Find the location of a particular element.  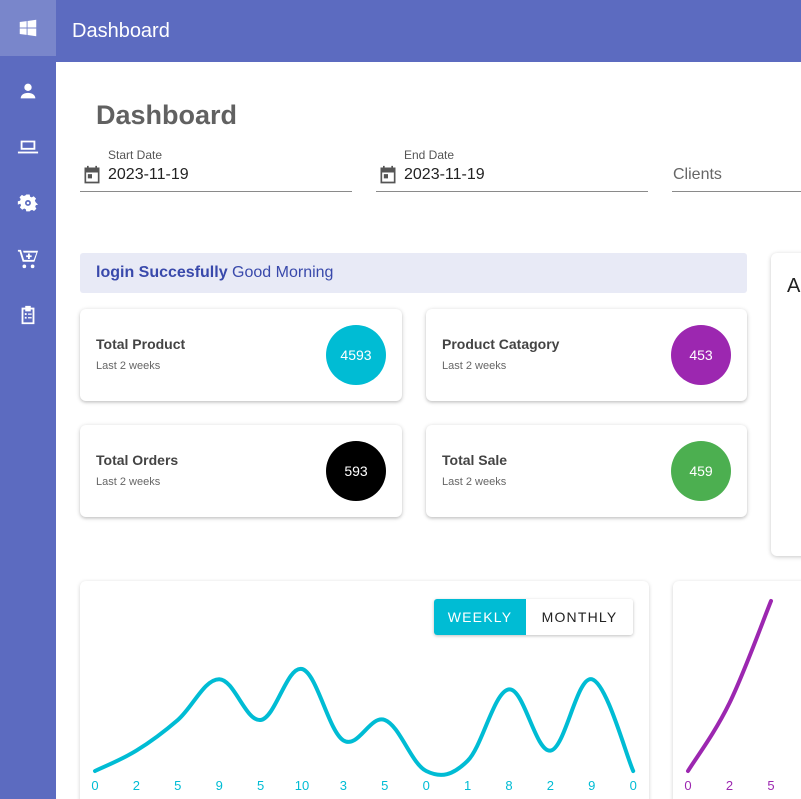

stat-card-total-product: Total Product Last 2 weeks 4593 is located at coordinates (241, 355).